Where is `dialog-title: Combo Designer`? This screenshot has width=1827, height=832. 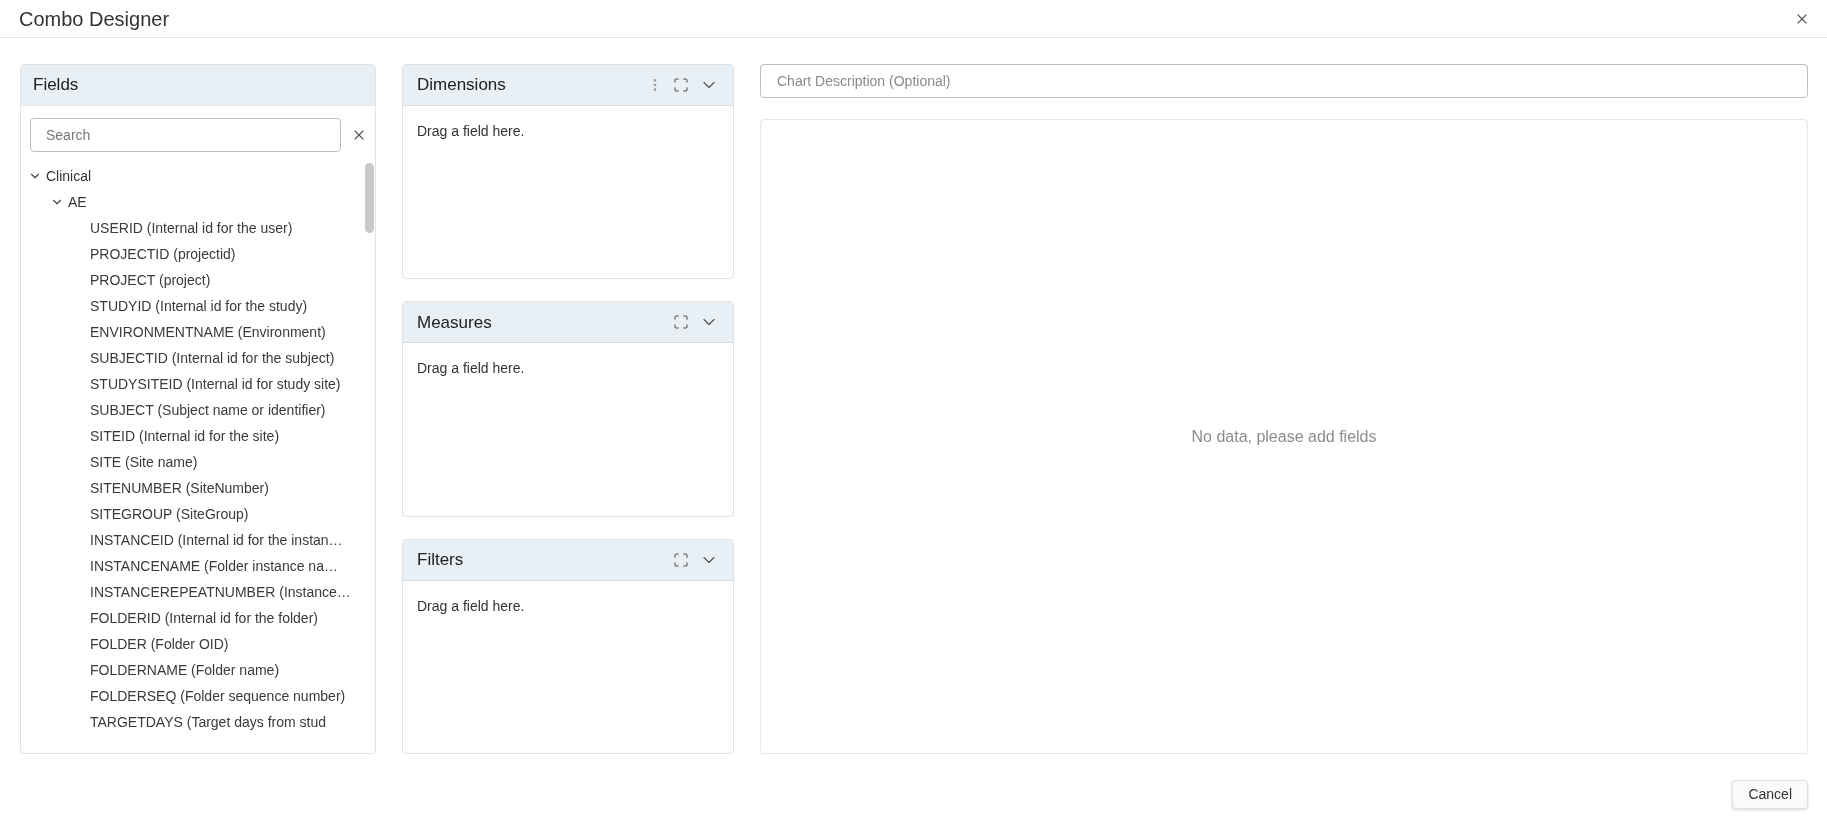 dialog-title: Combo Designer is located at coordinates (94, 19).